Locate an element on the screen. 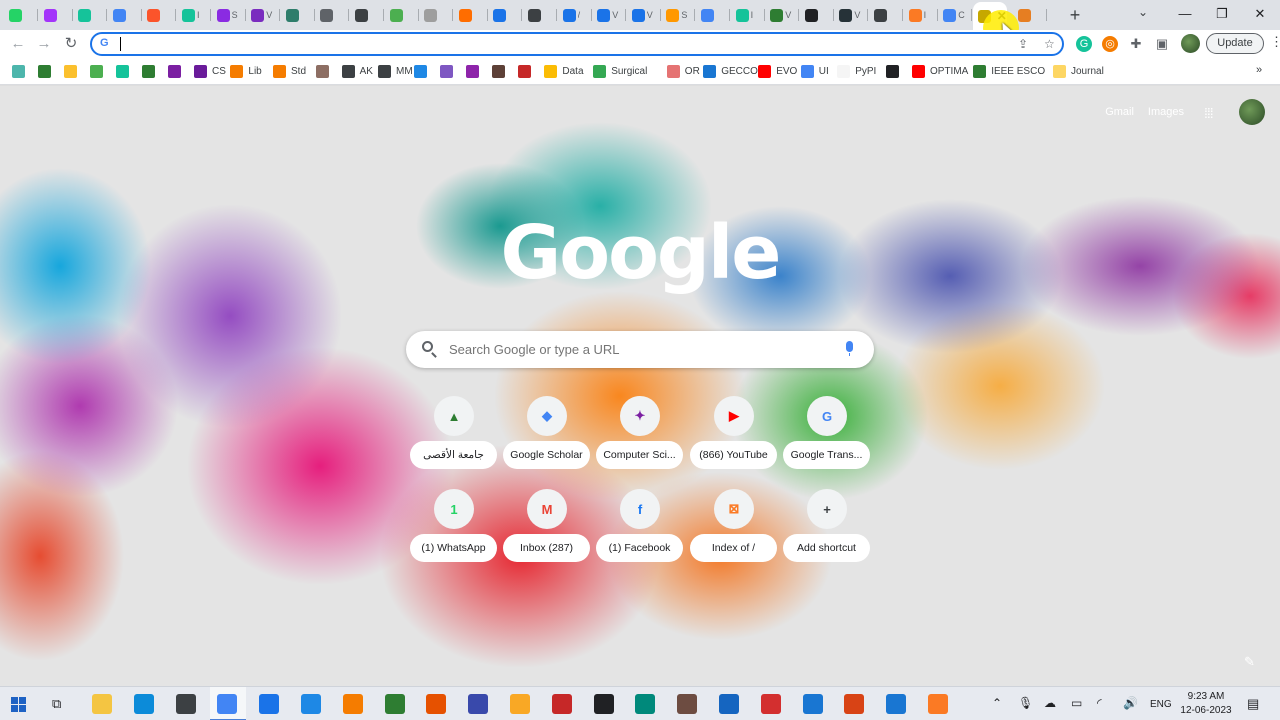  minimize-button: — is located at coordinates (1185, 14).